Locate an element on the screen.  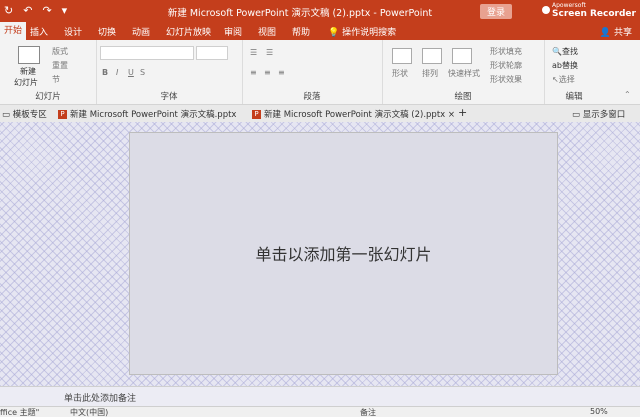
lightbulb-icon: 💡 is located at coordinates (334, 33).